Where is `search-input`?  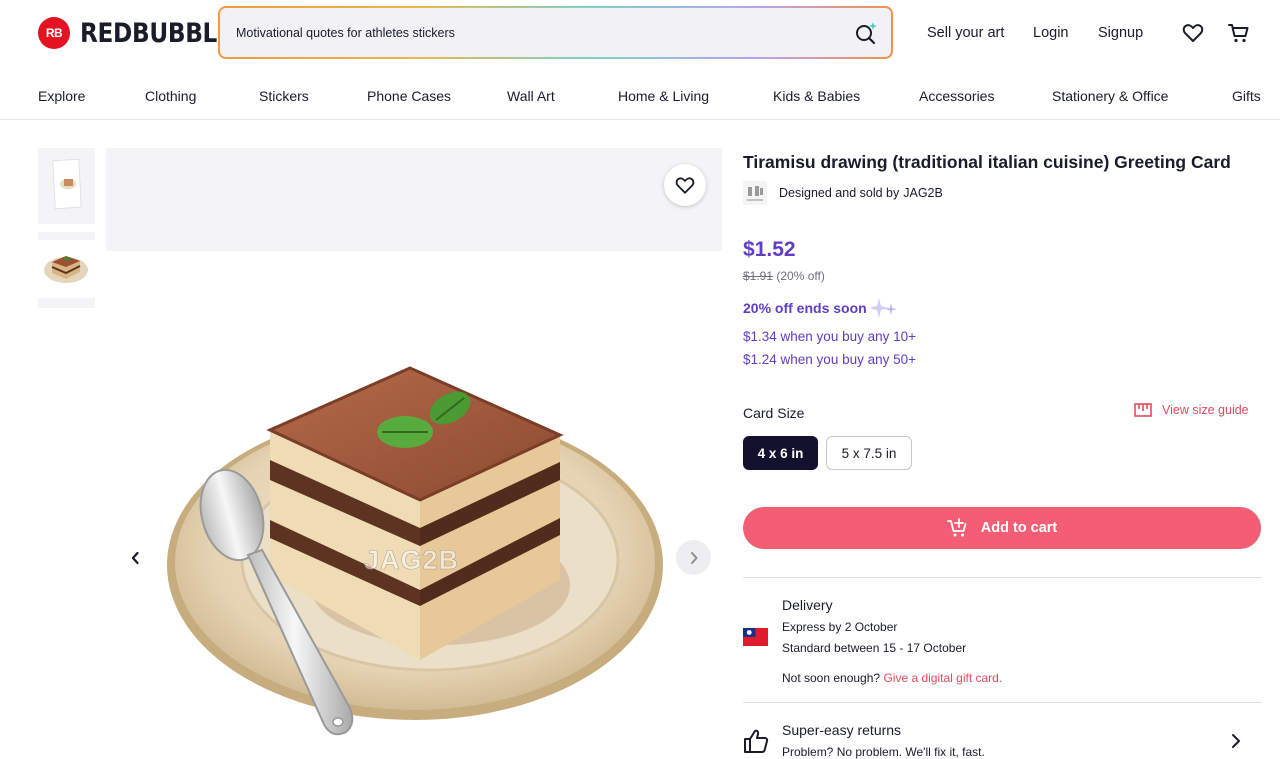 search-input is located at coordinates (534, 32).